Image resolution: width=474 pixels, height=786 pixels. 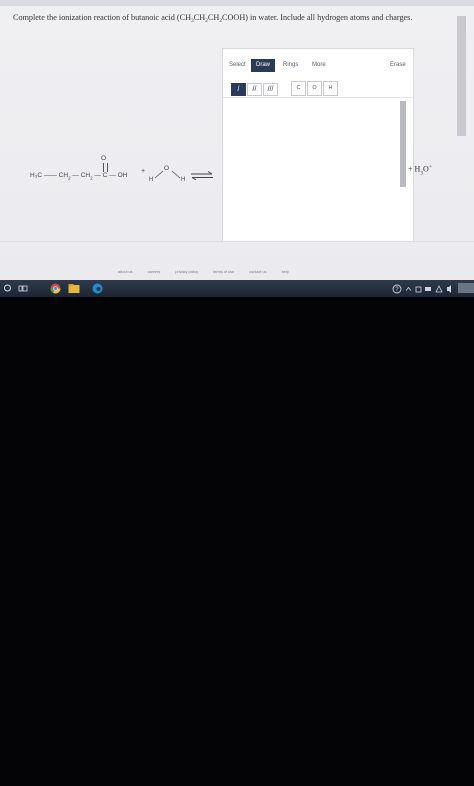 What do you see at coordinates (330, 88) in the screenshot?
I see `atom-hydrogen-button: H` at bounding box center [330, 88].